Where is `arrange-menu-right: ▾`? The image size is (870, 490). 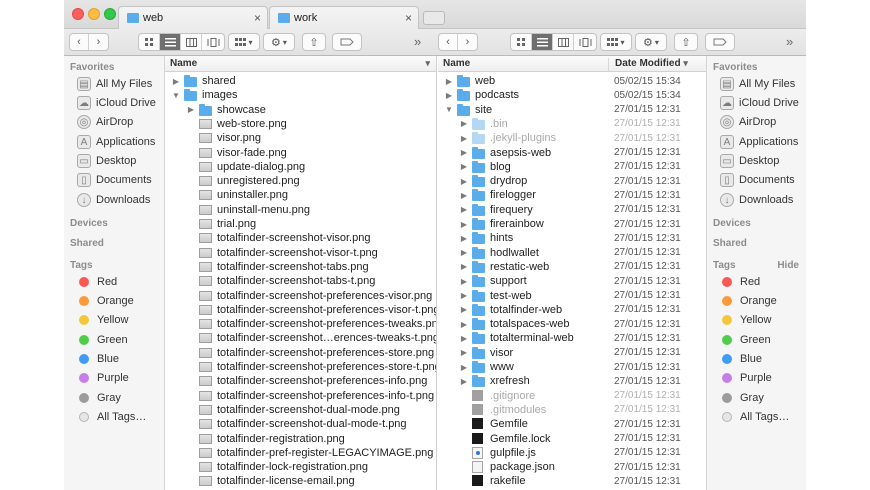 arrange-menu-right: ▾ is located at coordinates (616, 42).